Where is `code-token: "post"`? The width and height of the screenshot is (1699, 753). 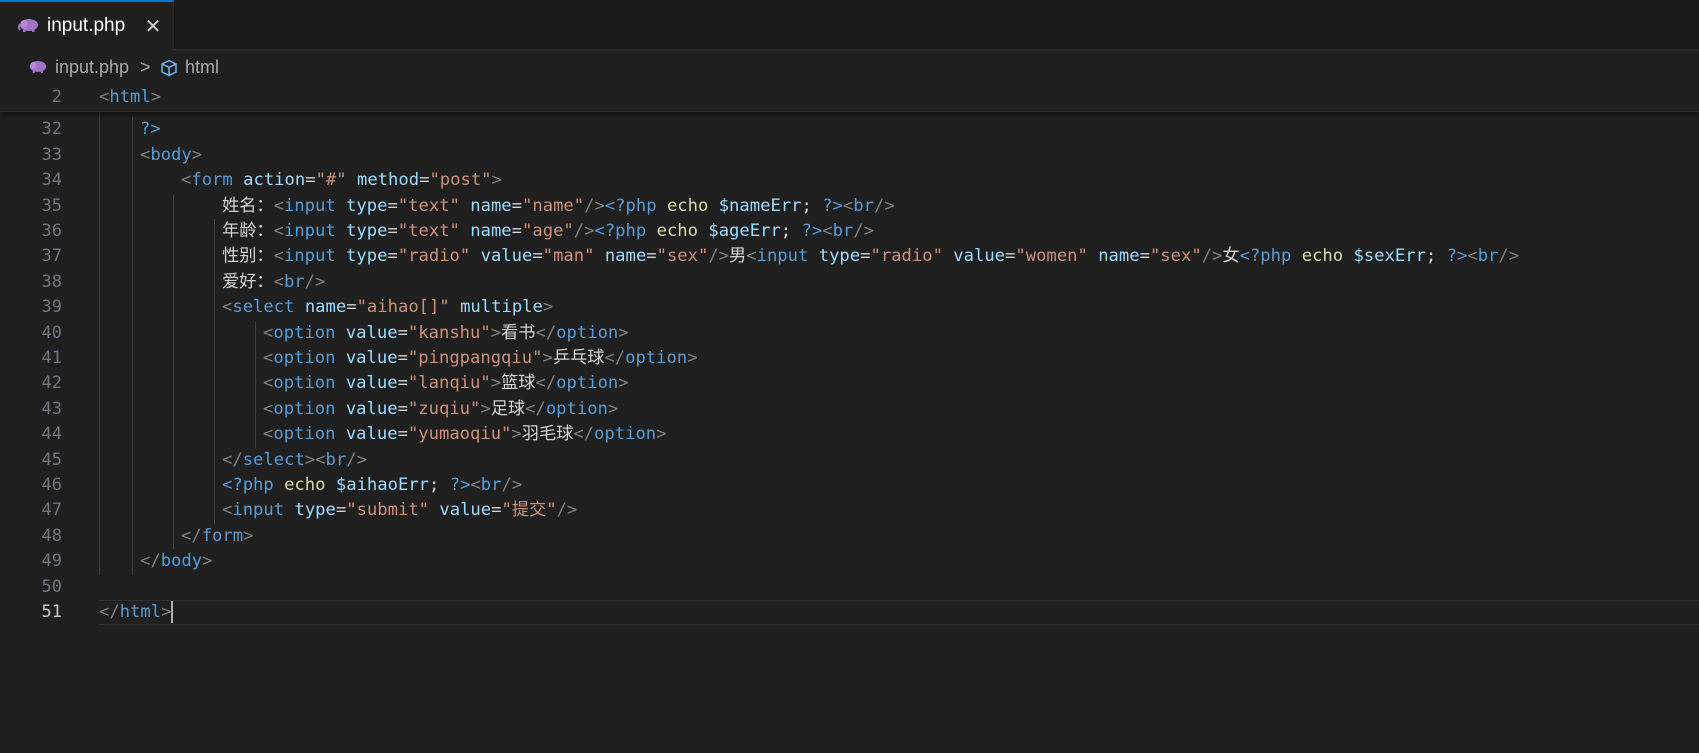
code-token: "post" is located at coordinates (460, 180).